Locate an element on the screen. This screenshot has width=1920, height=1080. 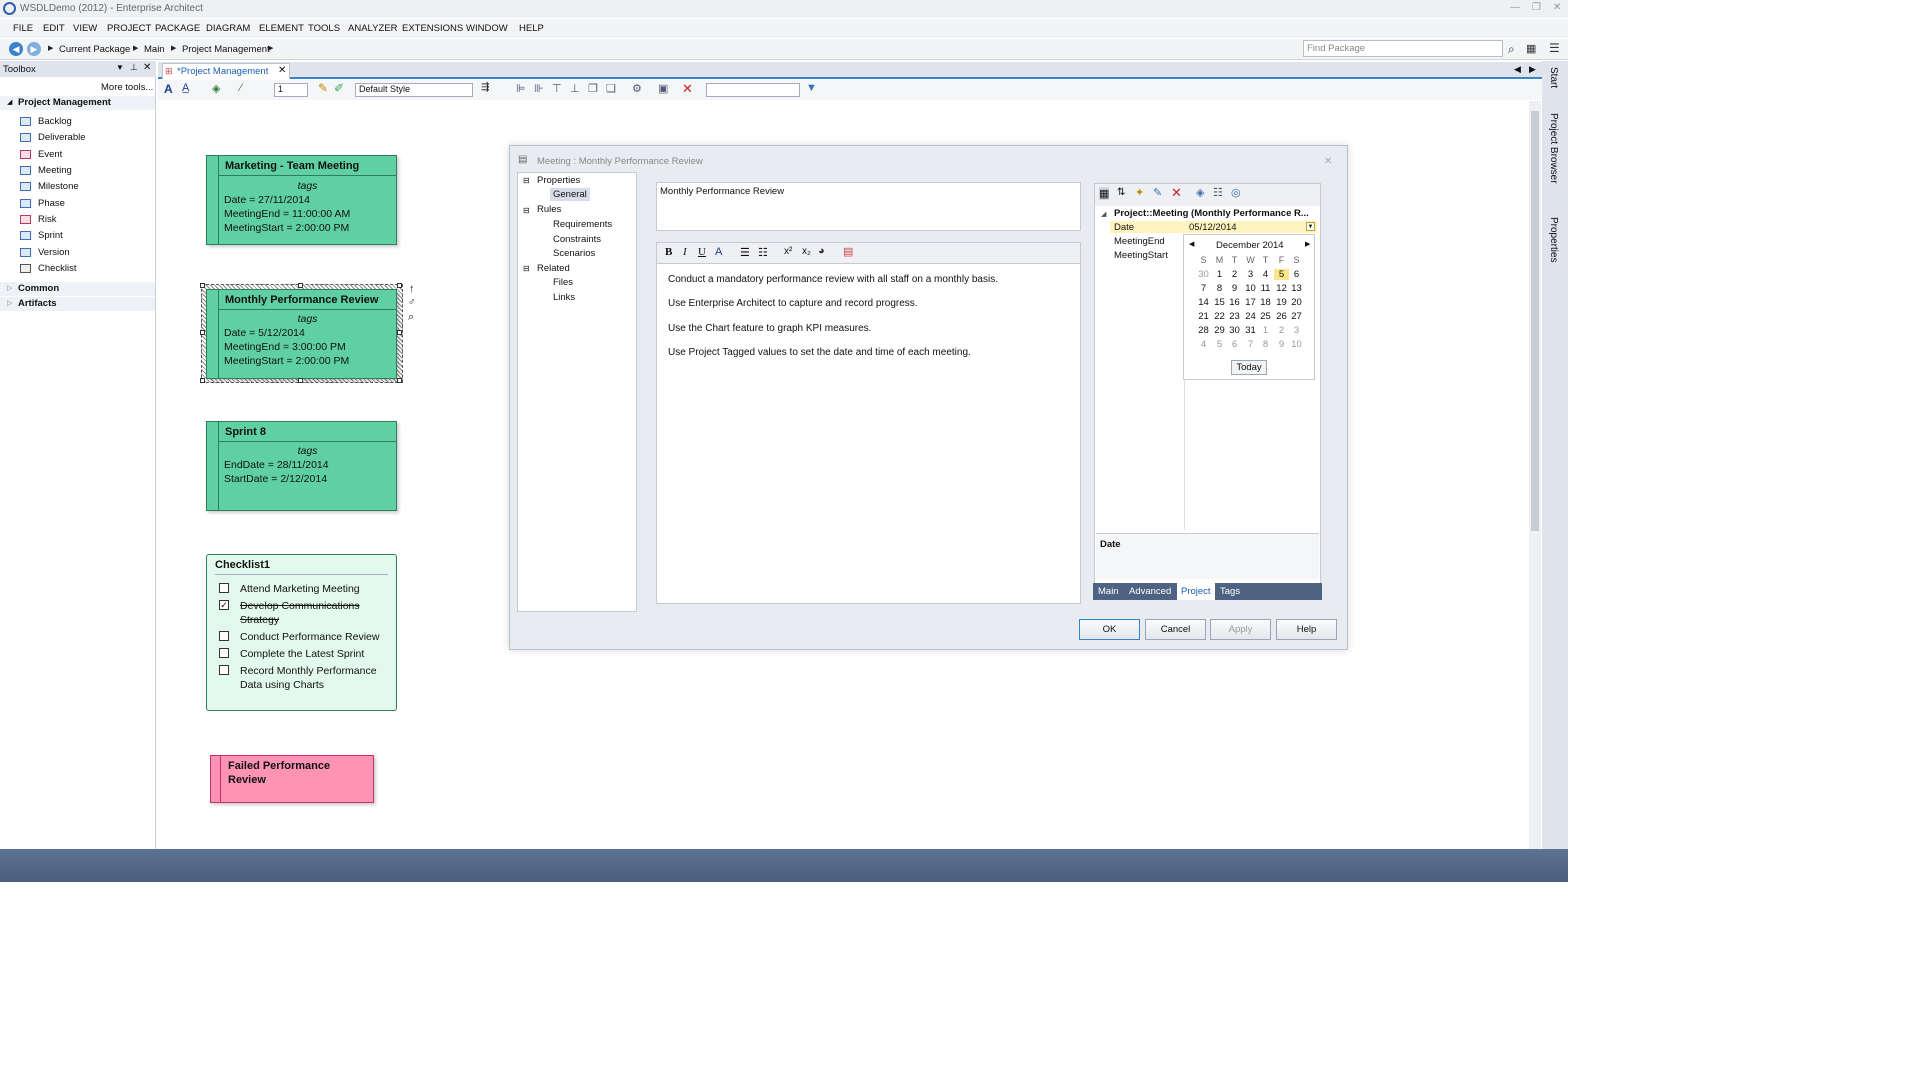
calendar-day: 19 is located at coordinates (1281, 302).